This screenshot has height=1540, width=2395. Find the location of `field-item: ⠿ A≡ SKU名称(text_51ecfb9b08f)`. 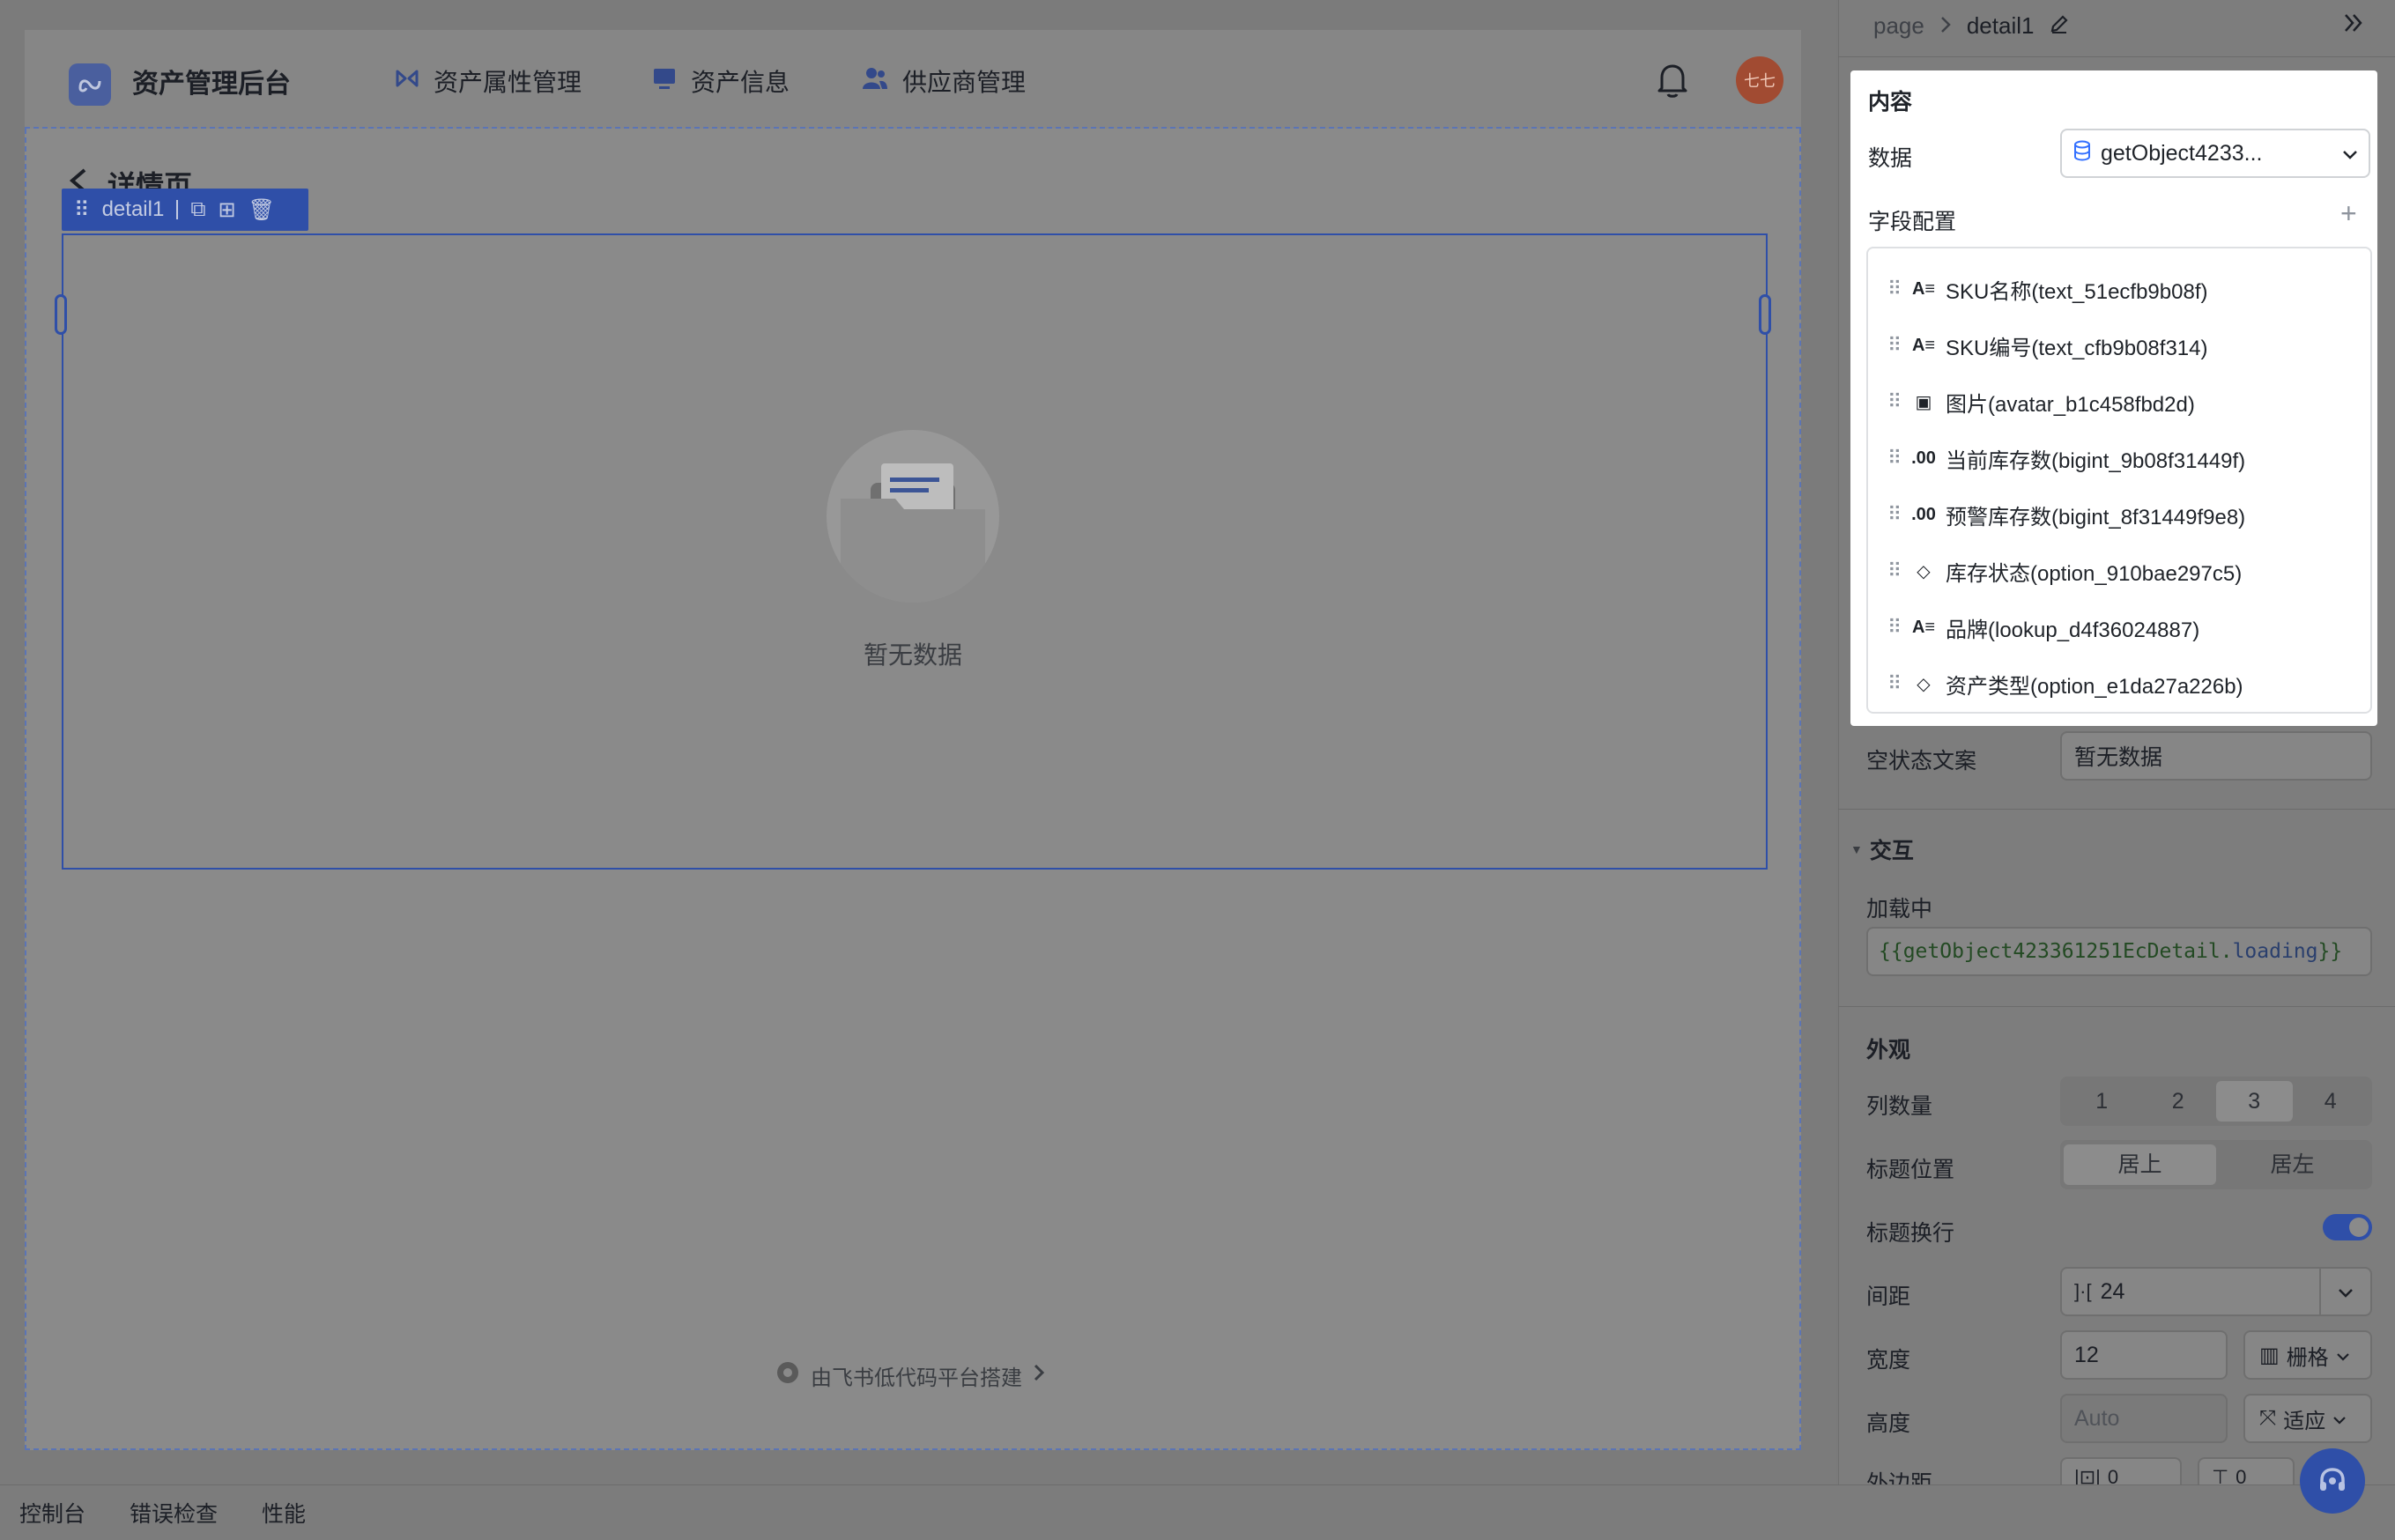

field-item: ⠿ A≡ SKU名称(text_51ecfb9b08f) is located at coordinates (2119, 289).